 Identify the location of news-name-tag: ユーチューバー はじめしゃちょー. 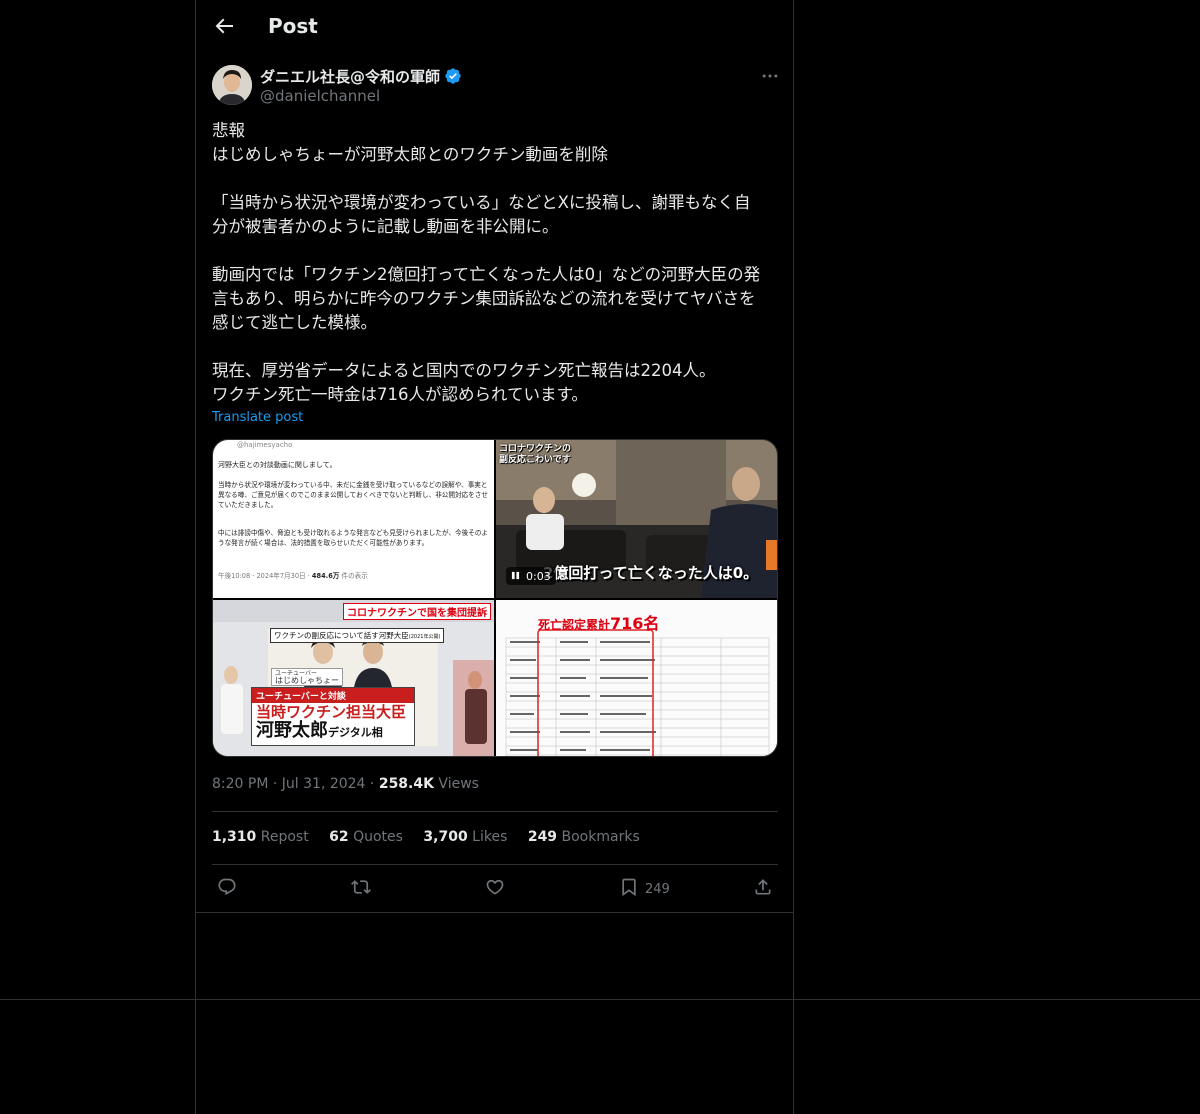
(307, 677).